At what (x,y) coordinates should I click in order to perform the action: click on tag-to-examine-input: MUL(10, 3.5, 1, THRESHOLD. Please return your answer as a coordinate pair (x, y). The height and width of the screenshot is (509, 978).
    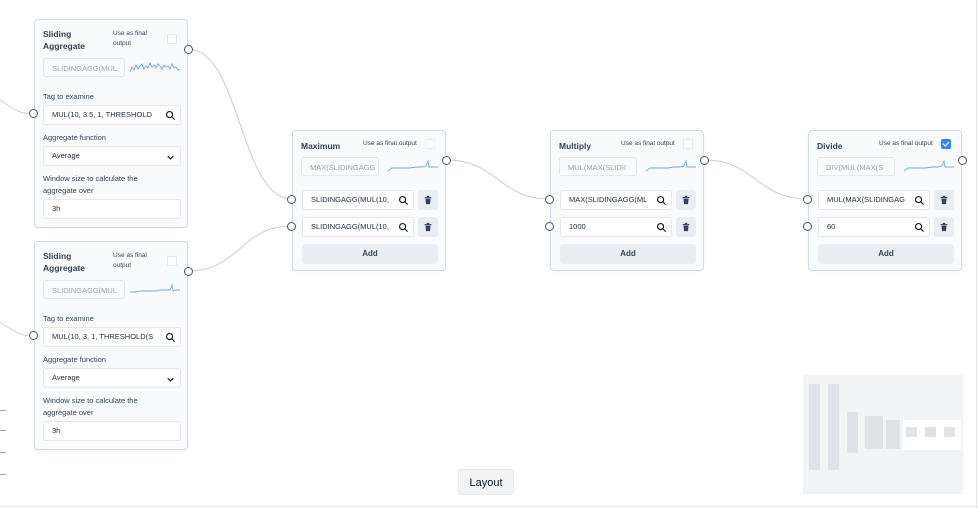
    Looking at the image, I should click on (112, 115).